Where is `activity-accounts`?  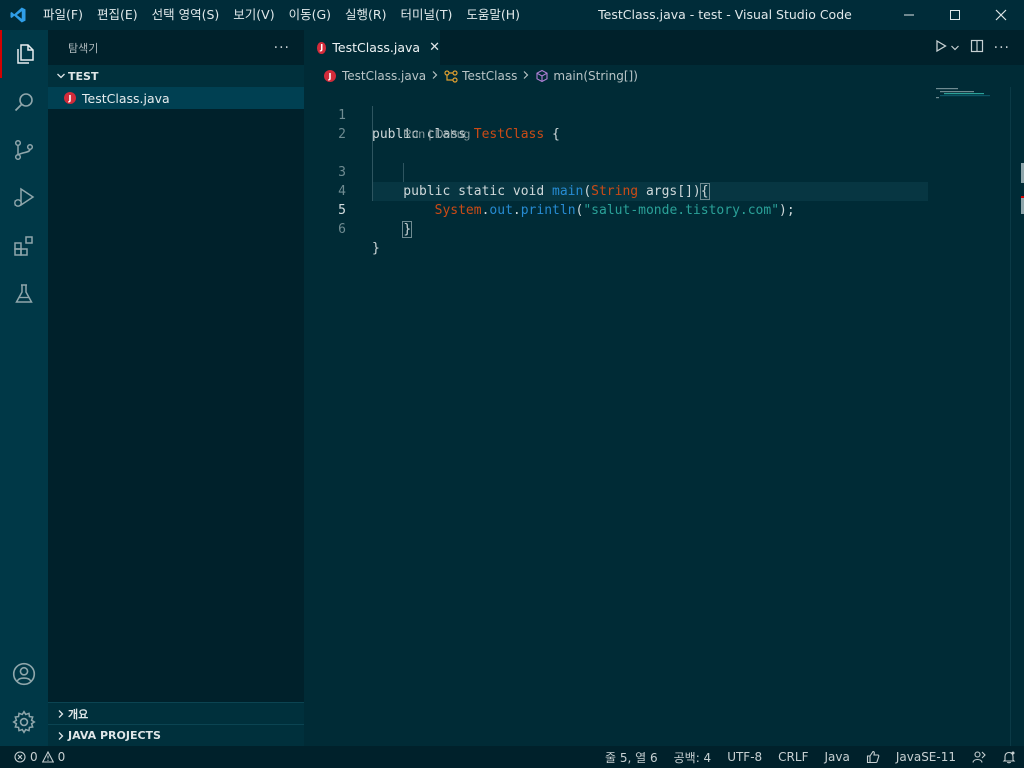
activity-accounts is located at coordinates (24, 674).